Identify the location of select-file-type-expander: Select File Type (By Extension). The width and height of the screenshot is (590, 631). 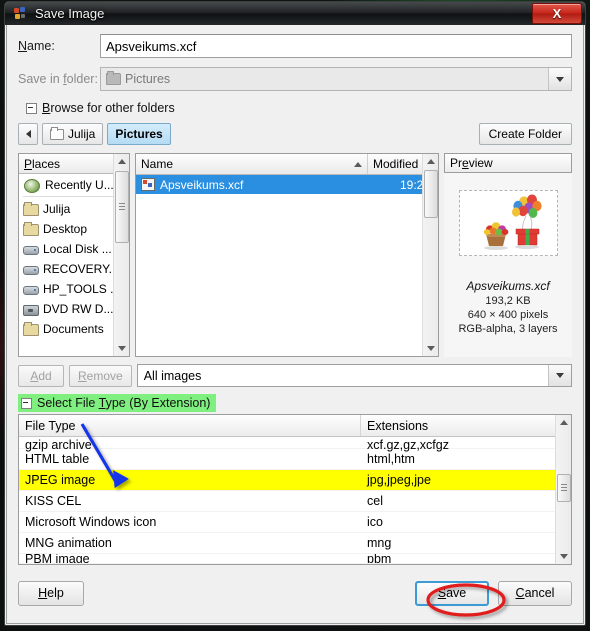
(117, 403).